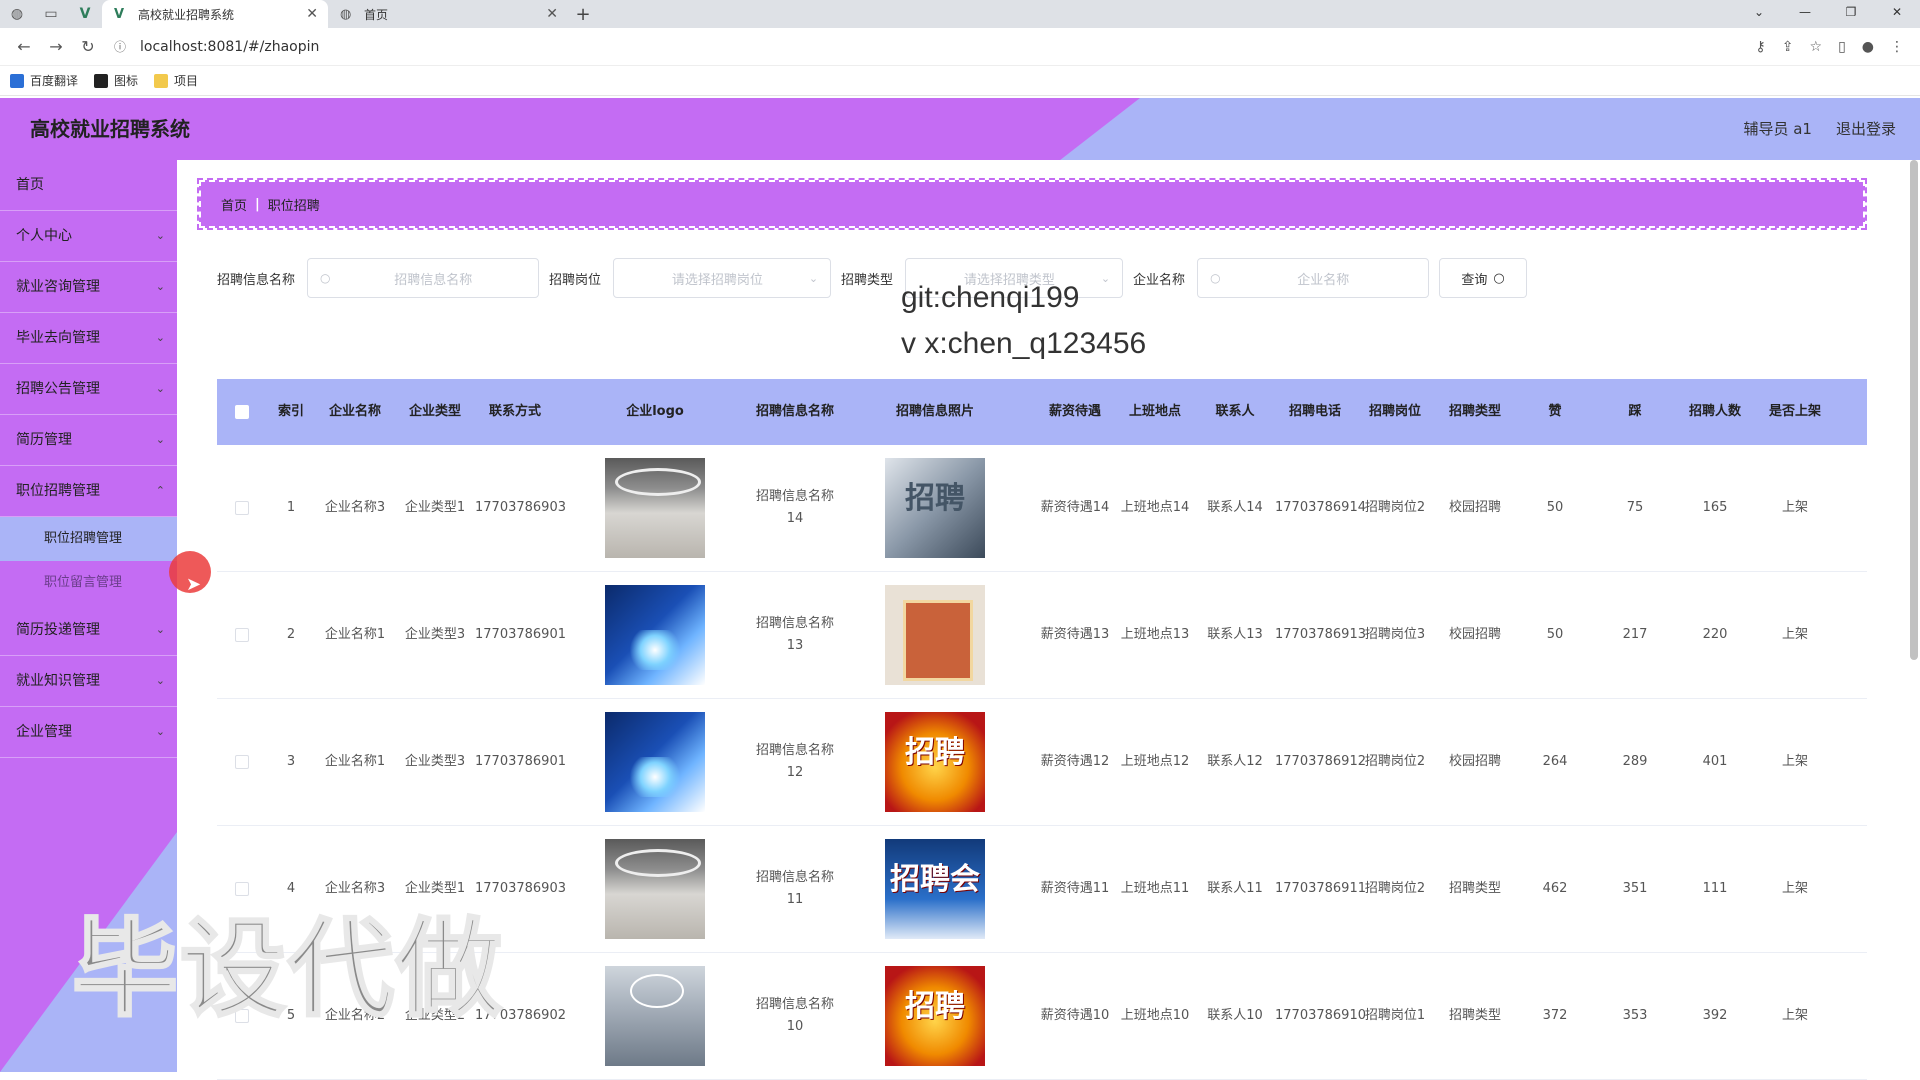  I want to click on sidebar-item-consult: 就业咨询管理 ⌄, so click(88, 287).